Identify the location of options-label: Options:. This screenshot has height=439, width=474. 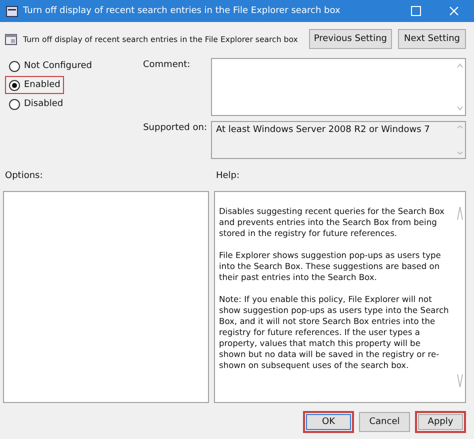
(24, 176).